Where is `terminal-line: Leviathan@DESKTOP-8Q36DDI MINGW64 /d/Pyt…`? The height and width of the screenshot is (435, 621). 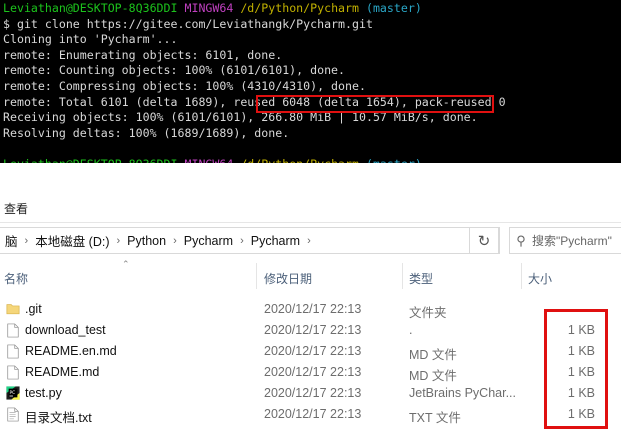 terminal-line: Leviathan@DESKTOP-8Q36DDI MINGW64 /d/Pyt… is located at coordinates (312, 9).